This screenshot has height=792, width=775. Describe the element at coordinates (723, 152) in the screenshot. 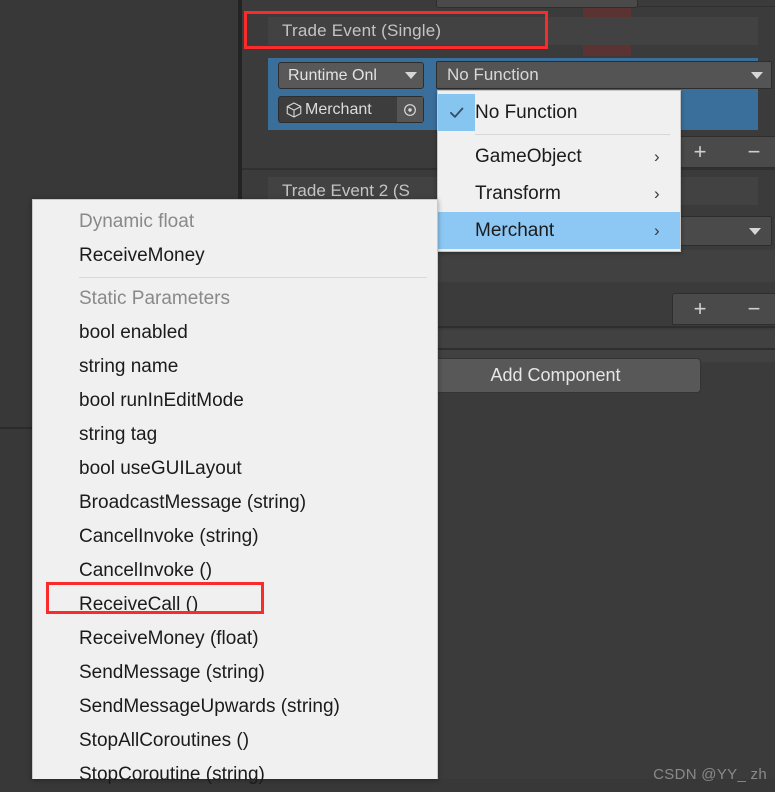

I see `add-remove-listener-strip-1: + −` at that location.